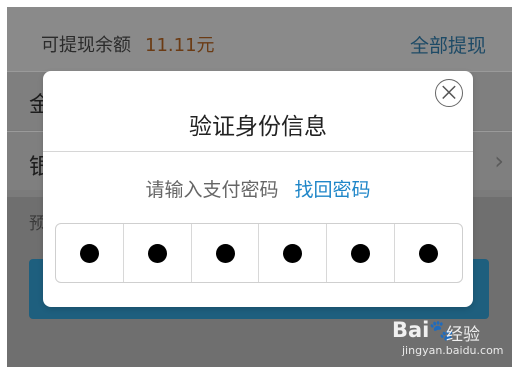 The image size is (520, 371). What do you see at coordinates (258, 151) in the screenshot?
I see `dialog-divider` at bounding box center [258, 151].